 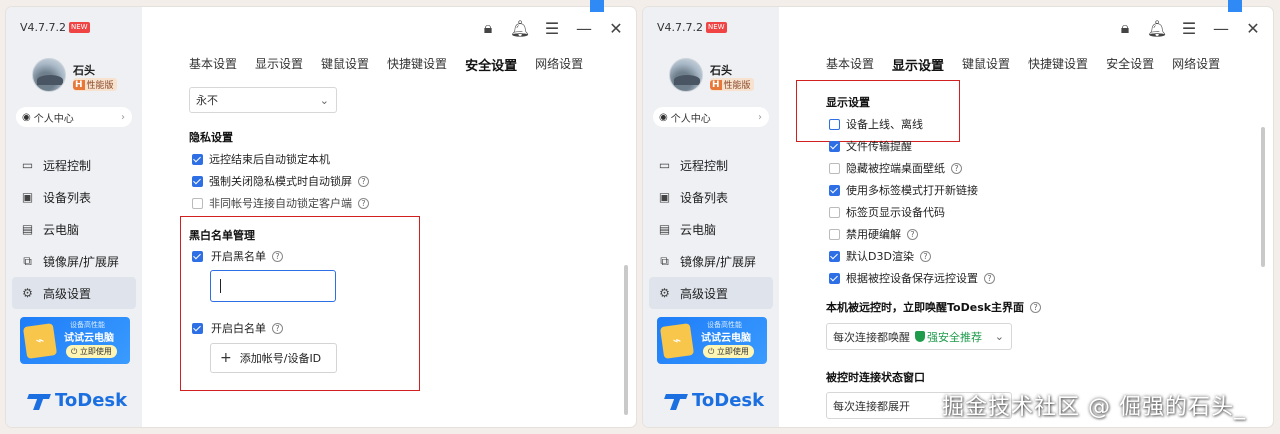 I want to click on chevron-down-icon: ⌄, so click(x=324, y=100).